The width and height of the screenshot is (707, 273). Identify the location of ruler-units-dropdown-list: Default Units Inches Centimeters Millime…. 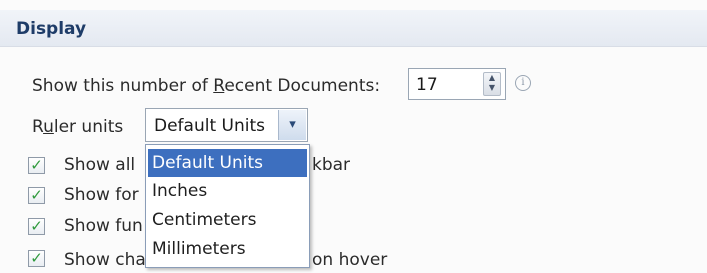
(227, 206).